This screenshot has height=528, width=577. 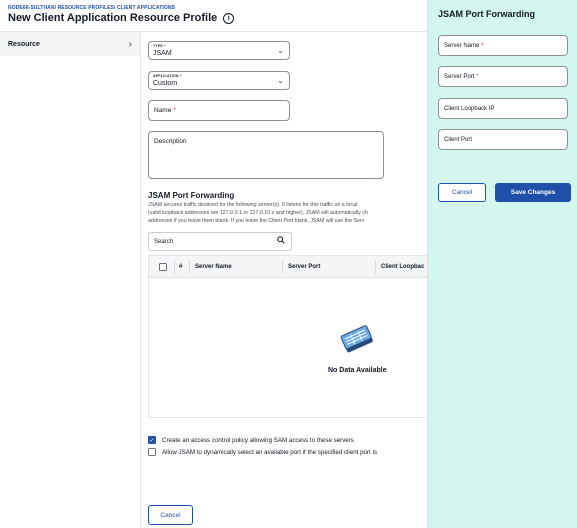 I want to click on chevron-right-icon: ›, so click(x=130, y=44).